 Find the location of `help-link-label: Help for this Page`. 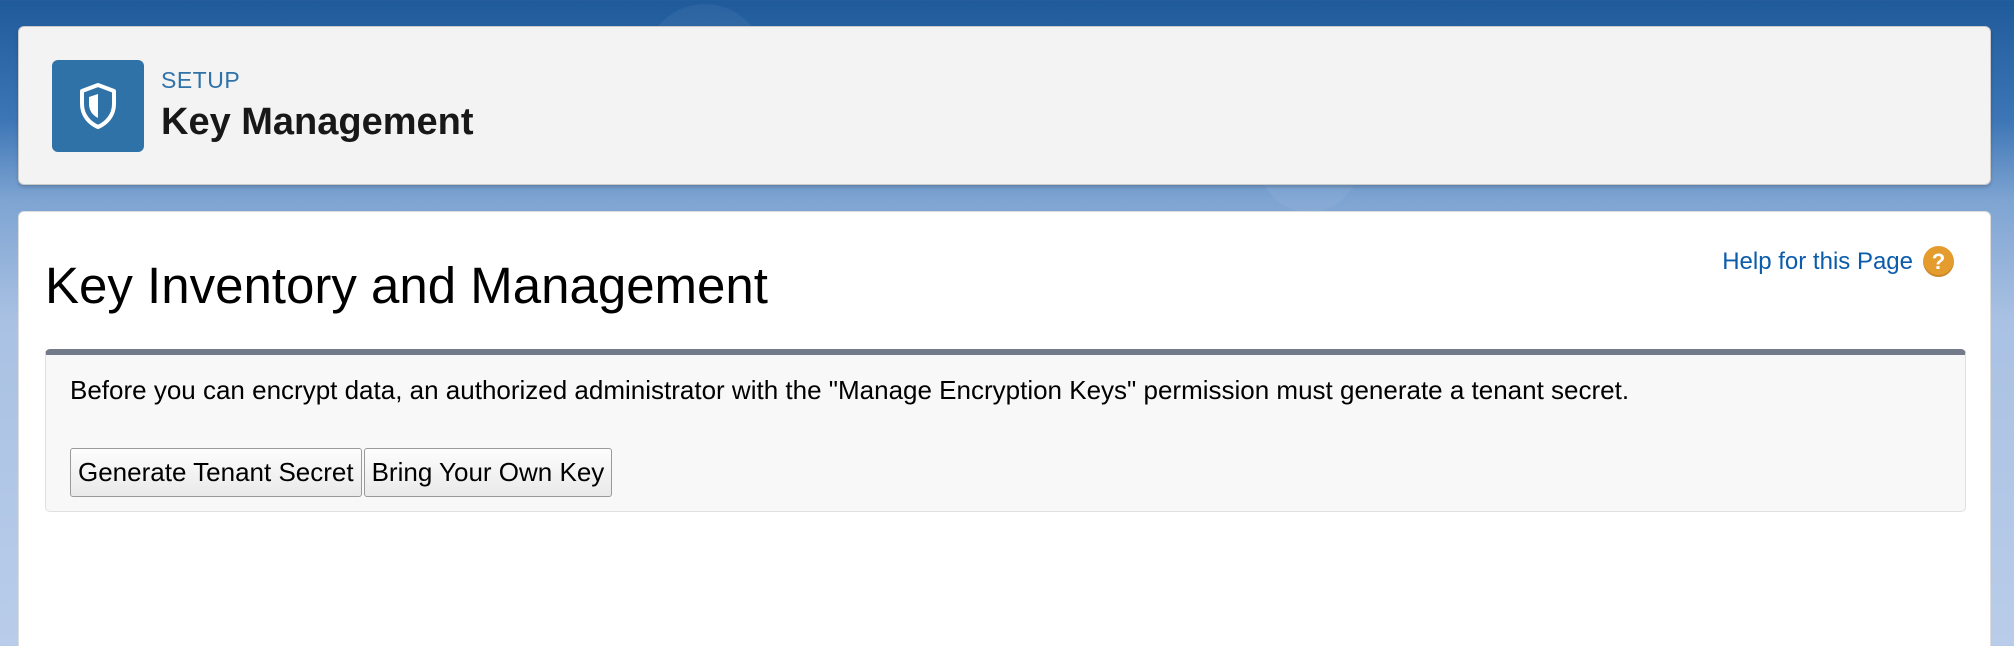

help-link-label: Help for this Page is located at coordinates (1817, 261).